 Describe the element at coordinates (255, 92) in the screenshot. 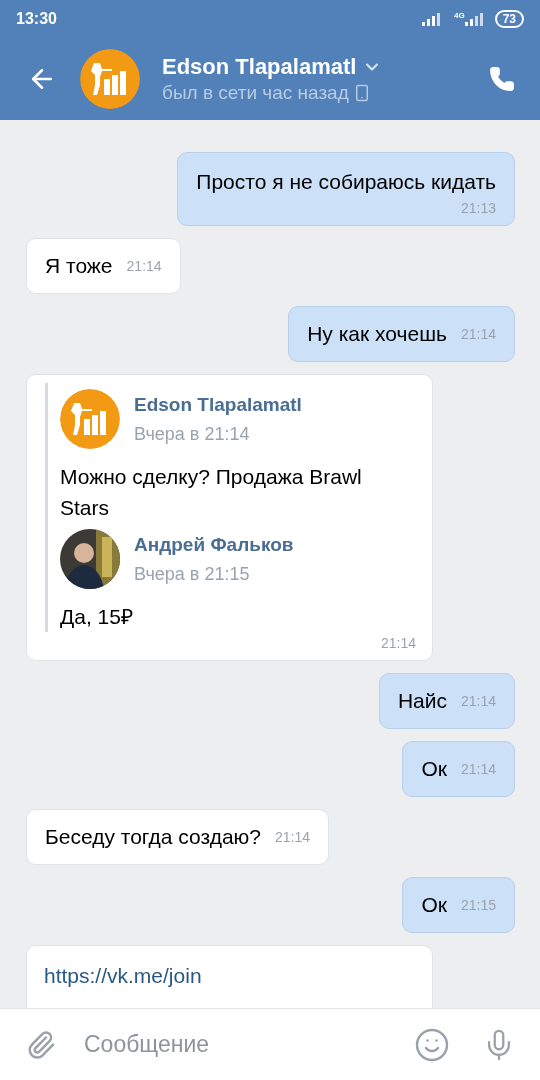

I see `last-seen-status: был в сети час назад` at that location.